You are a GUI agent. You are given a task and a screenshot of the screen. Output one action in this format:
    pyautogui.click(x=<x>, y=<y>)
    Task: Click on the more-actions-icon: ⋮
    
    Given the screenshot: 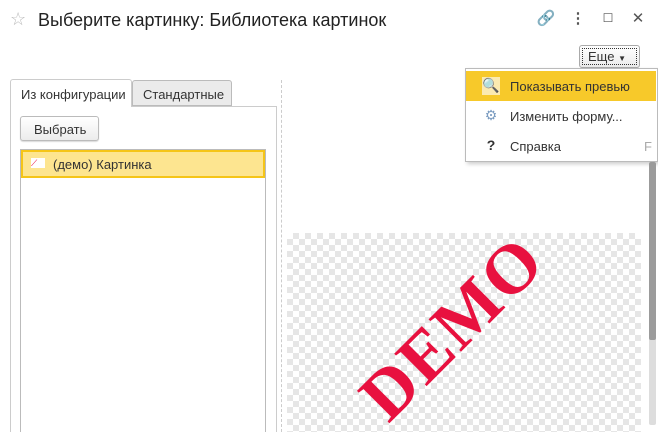 What is the action you would take?
    pyautogui.click(x=578, y=18)
    